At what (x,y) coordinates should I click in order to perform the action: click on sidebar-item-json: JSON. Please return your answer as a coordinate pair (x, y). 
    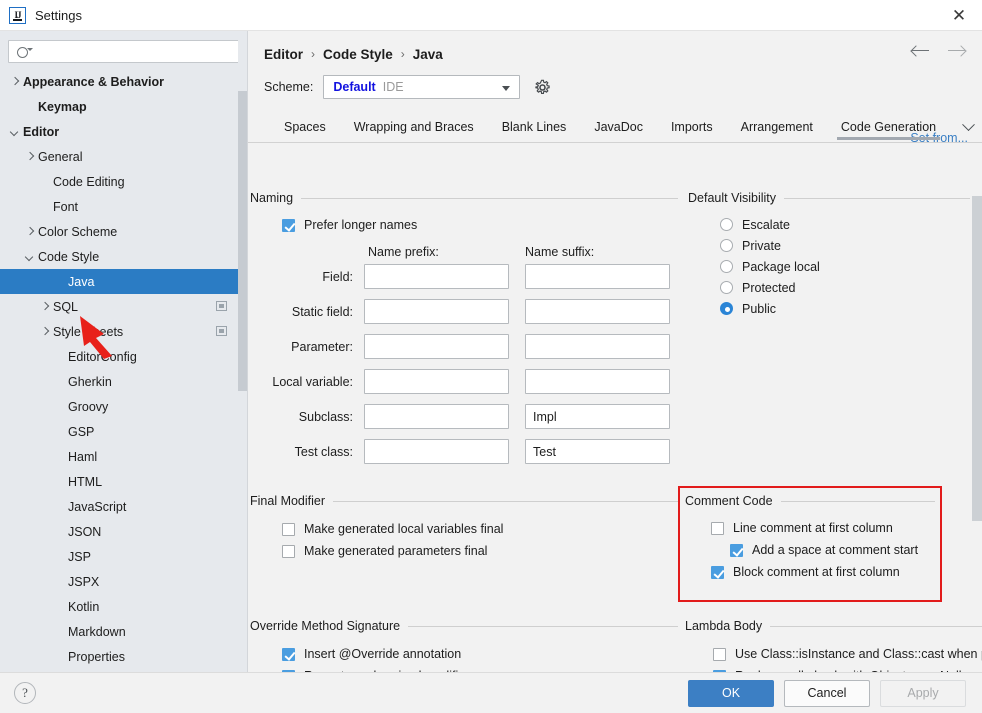
    Looking at the image, I should click on (123, 531).